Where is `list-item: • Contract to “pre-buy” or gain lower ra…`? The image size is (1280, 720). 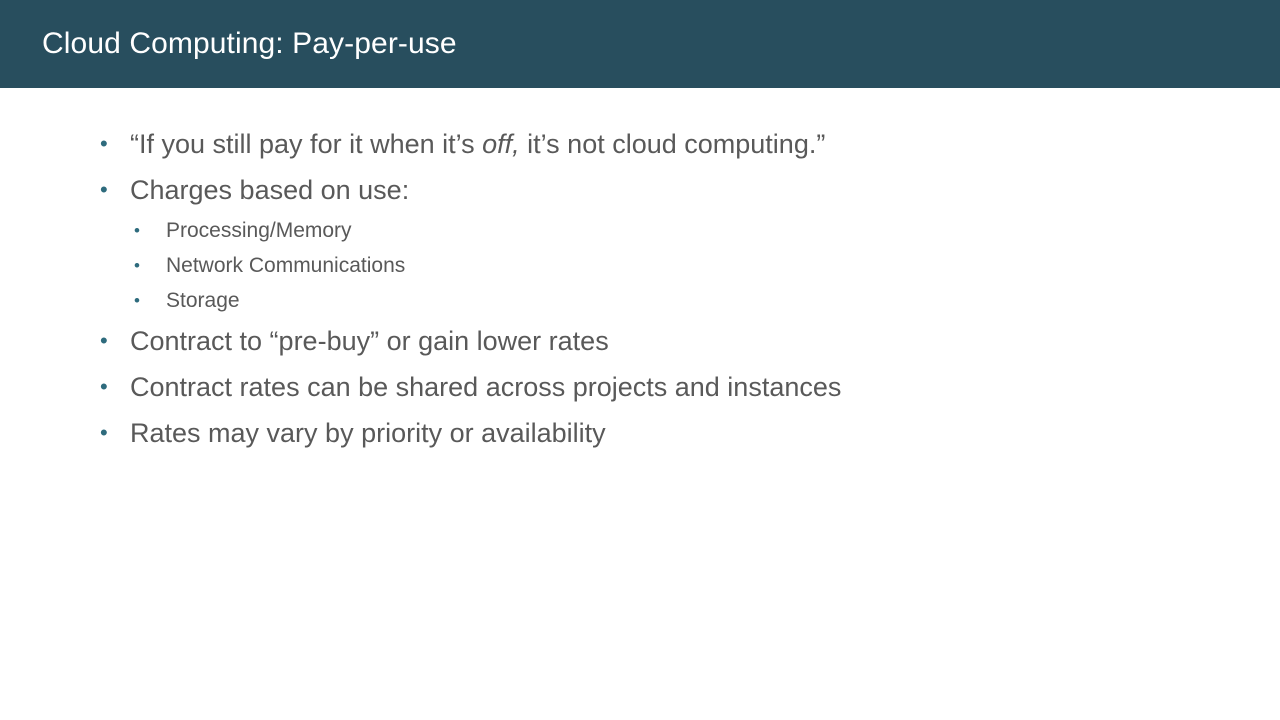
list-item: • Contract to “pre-buy” or gain lower ra… is located at coordinates (656, 341).